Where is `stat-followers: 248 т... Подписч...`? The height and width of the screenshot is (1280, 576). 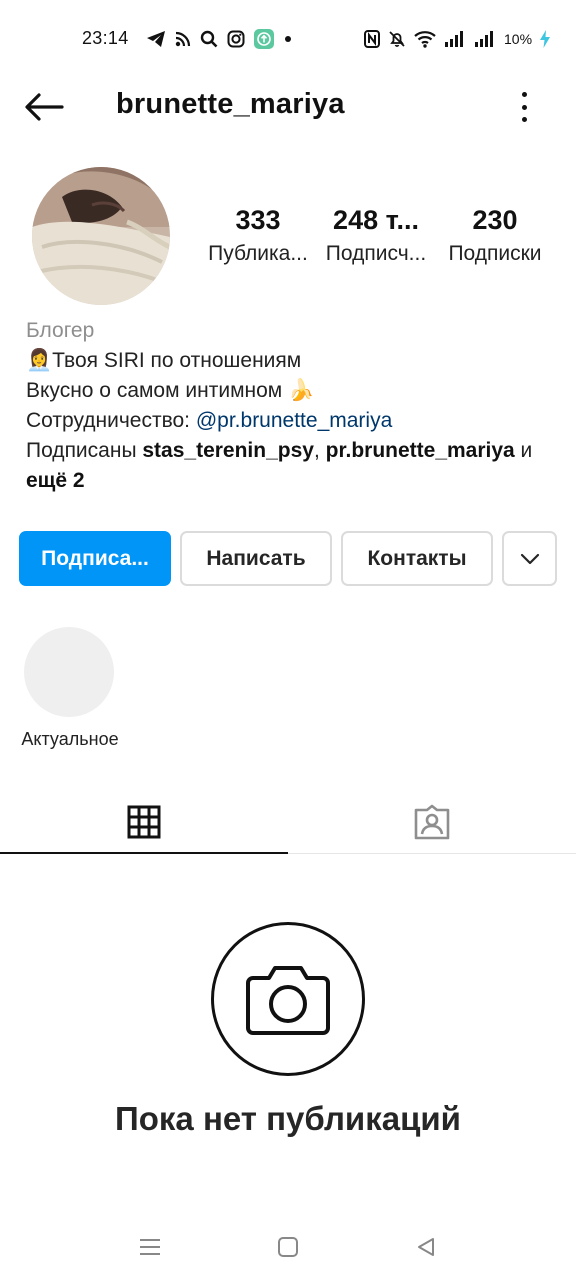 stat-followers: 248 т... Подписч... is located at coordinates (376, 237).